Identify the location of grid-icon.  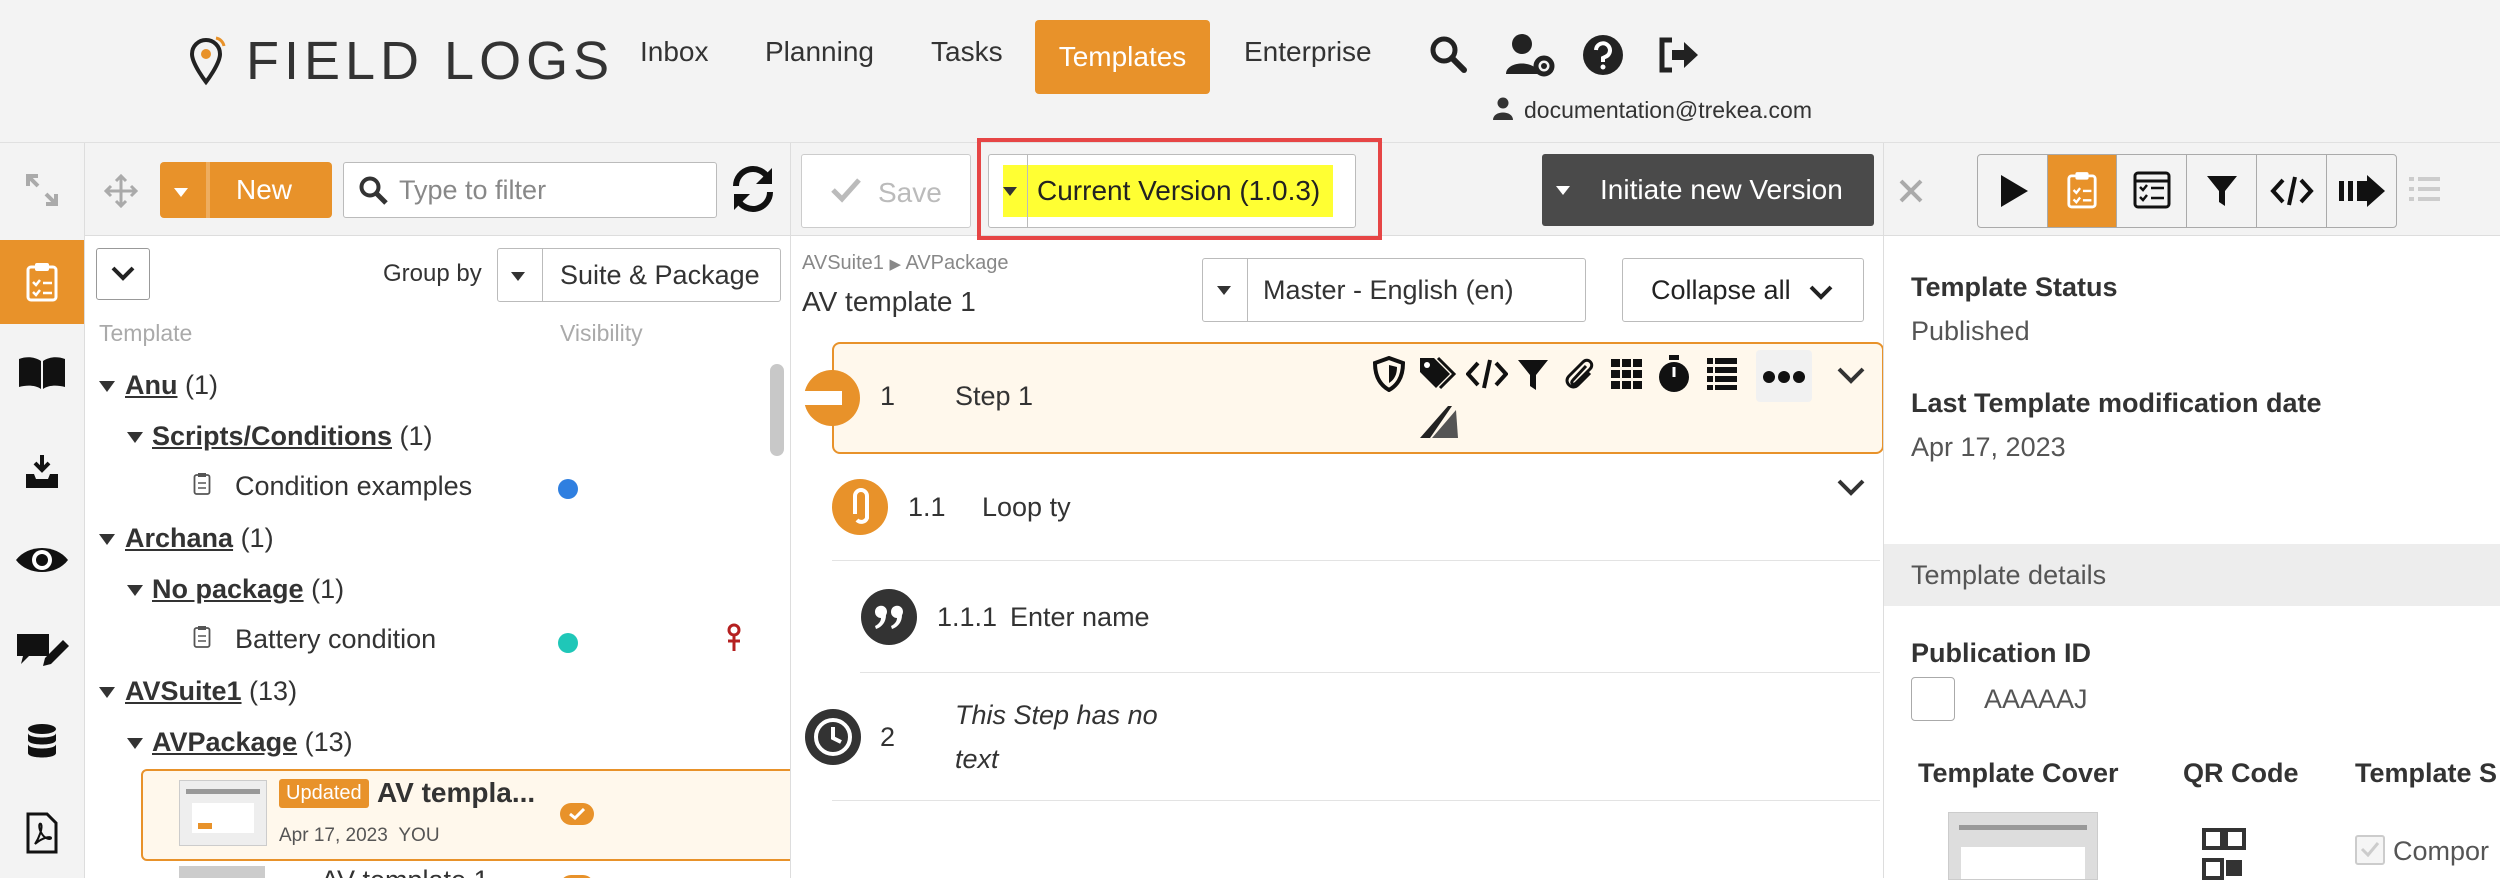
(1627, 374).